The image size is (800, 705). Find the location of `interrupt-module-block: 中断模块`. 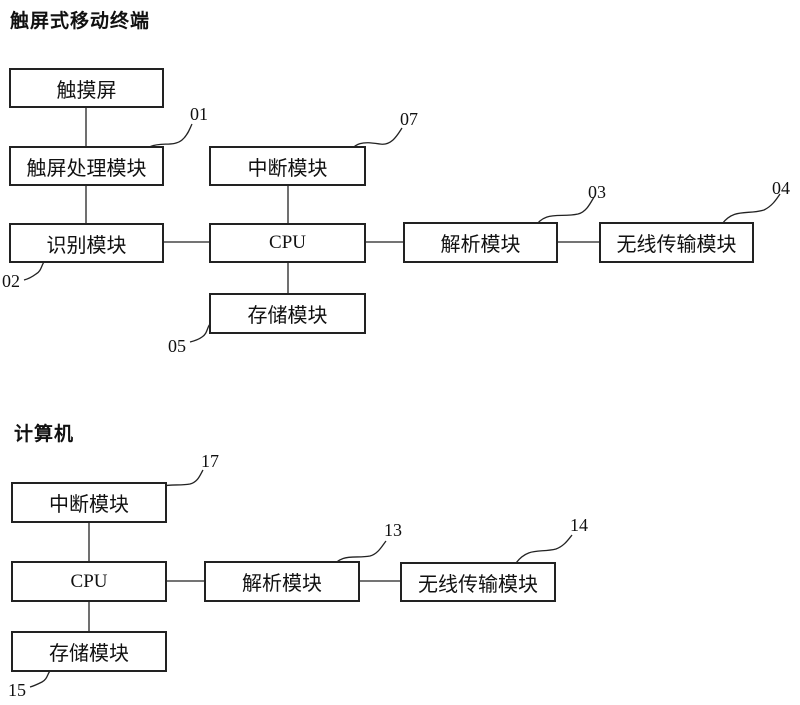

interrupt-module-block: 中断模块 is located at coordinates (287, 166).